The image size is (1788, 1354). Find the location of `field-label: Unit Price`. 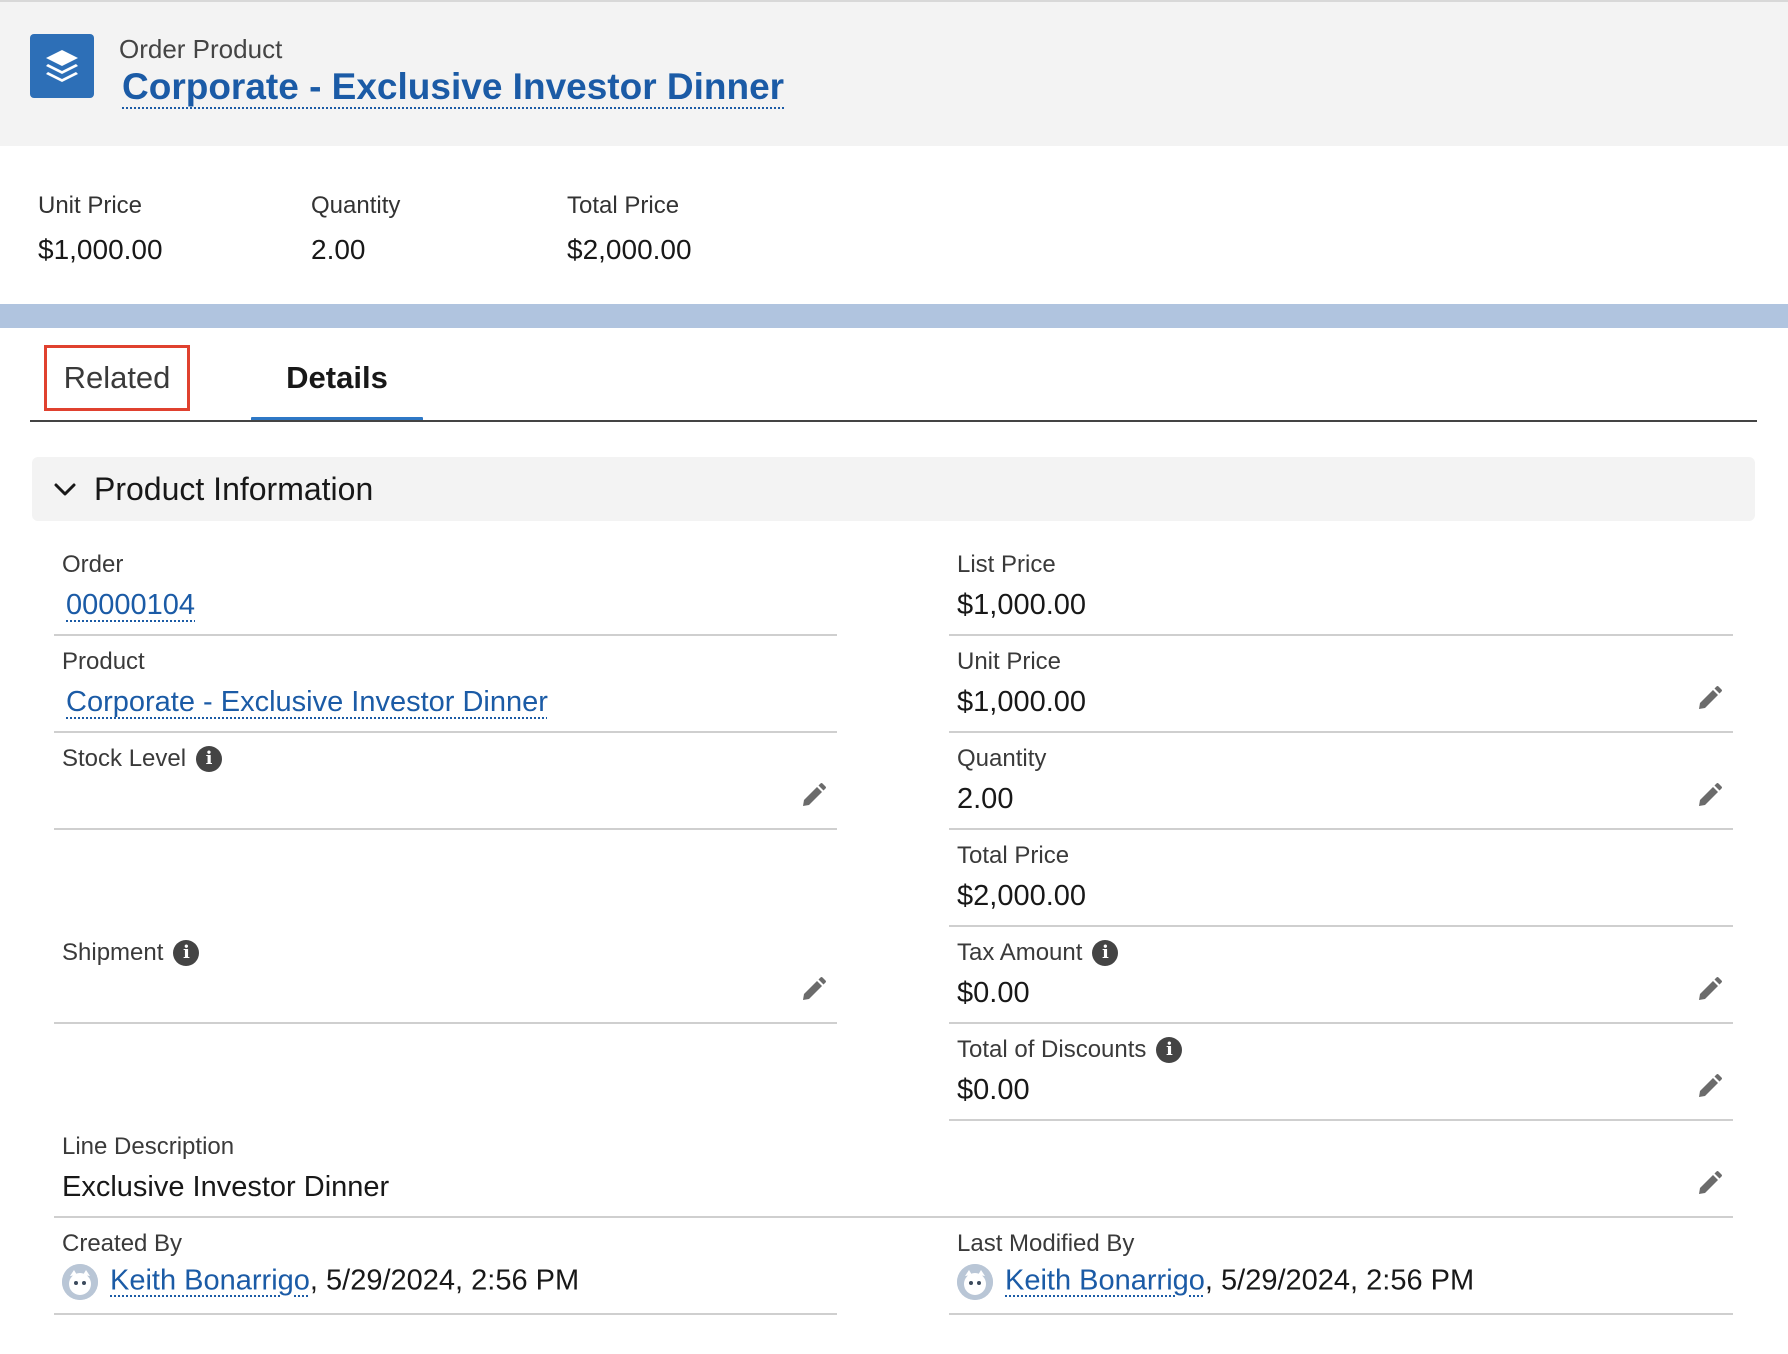

field-label: Unit Price is located at coordinates (1009, 661).